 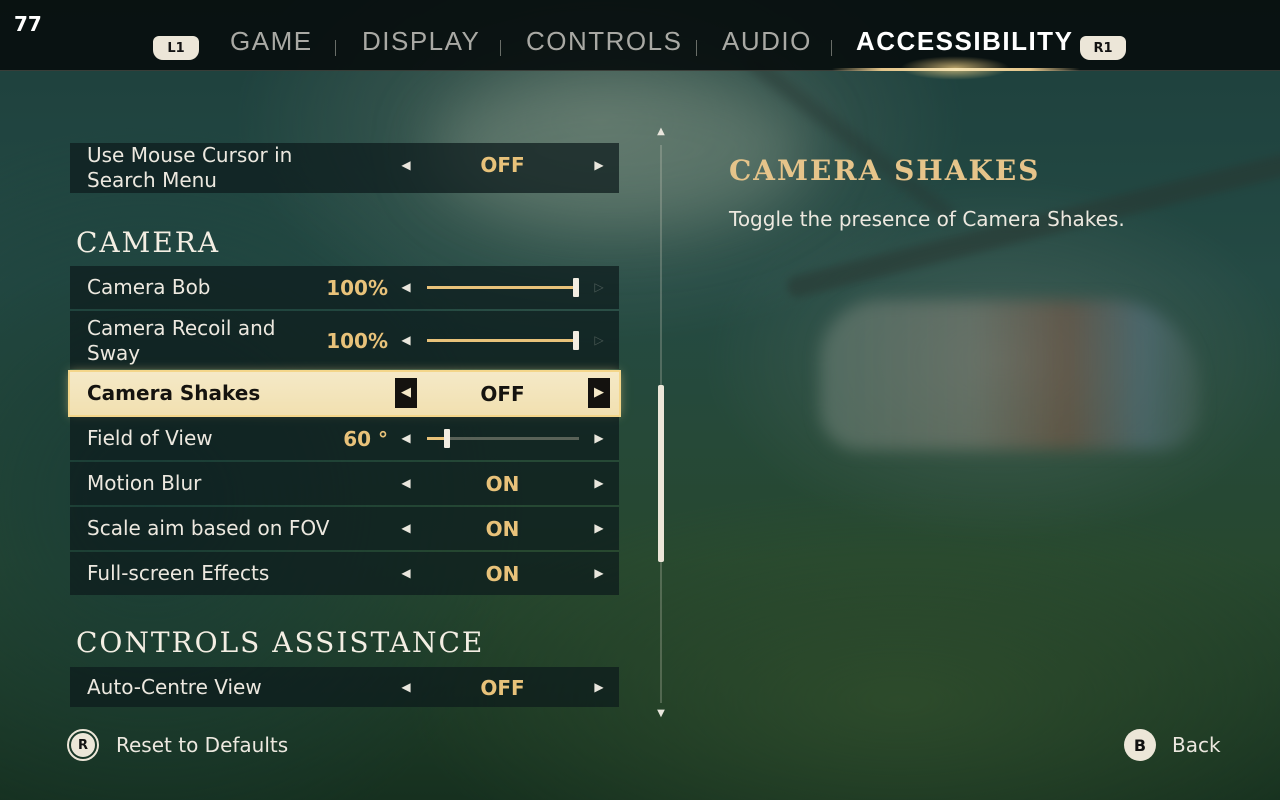 I want to click on scrollbar-thumb, so click(x=661, y=473).